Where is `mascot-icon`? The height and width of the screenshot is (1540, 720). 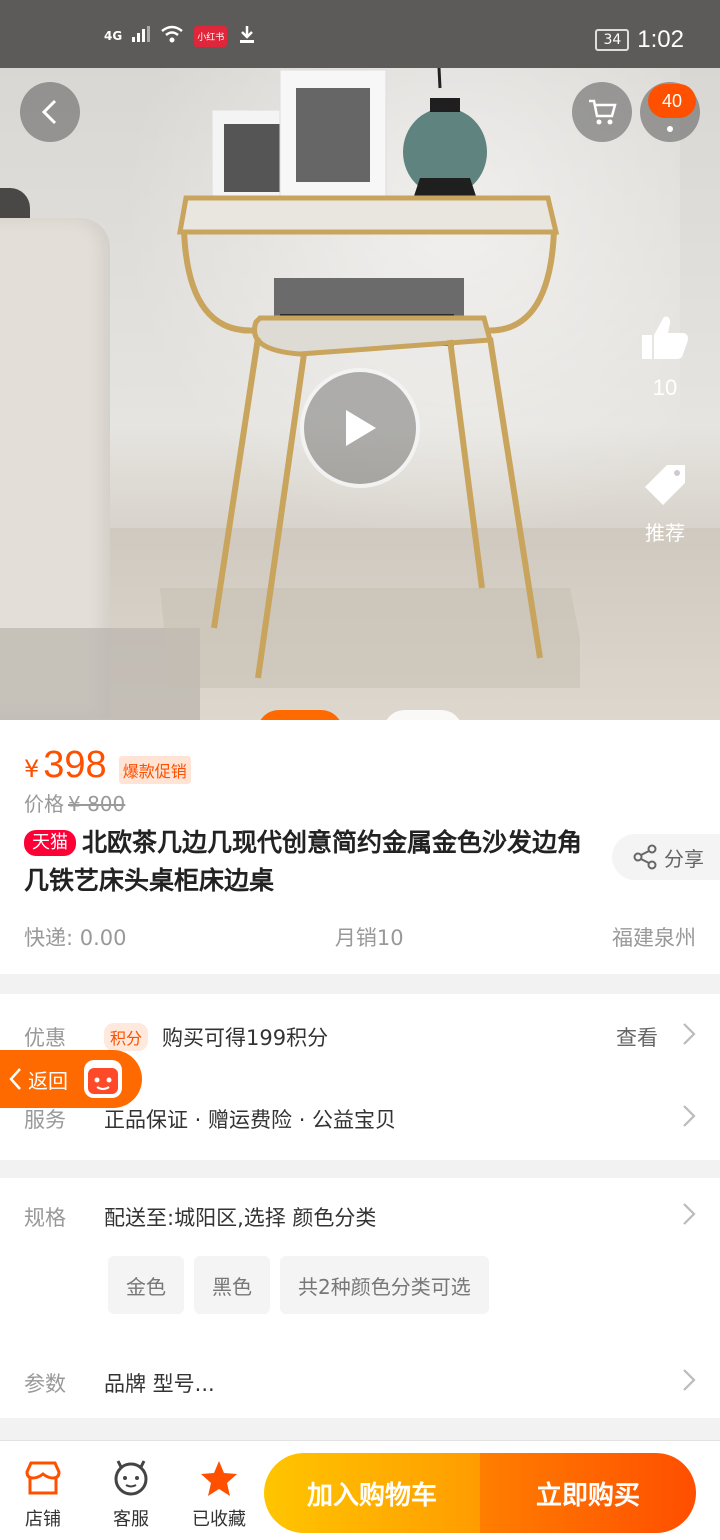
mascot-icon is located at coordinates (103, 1079).